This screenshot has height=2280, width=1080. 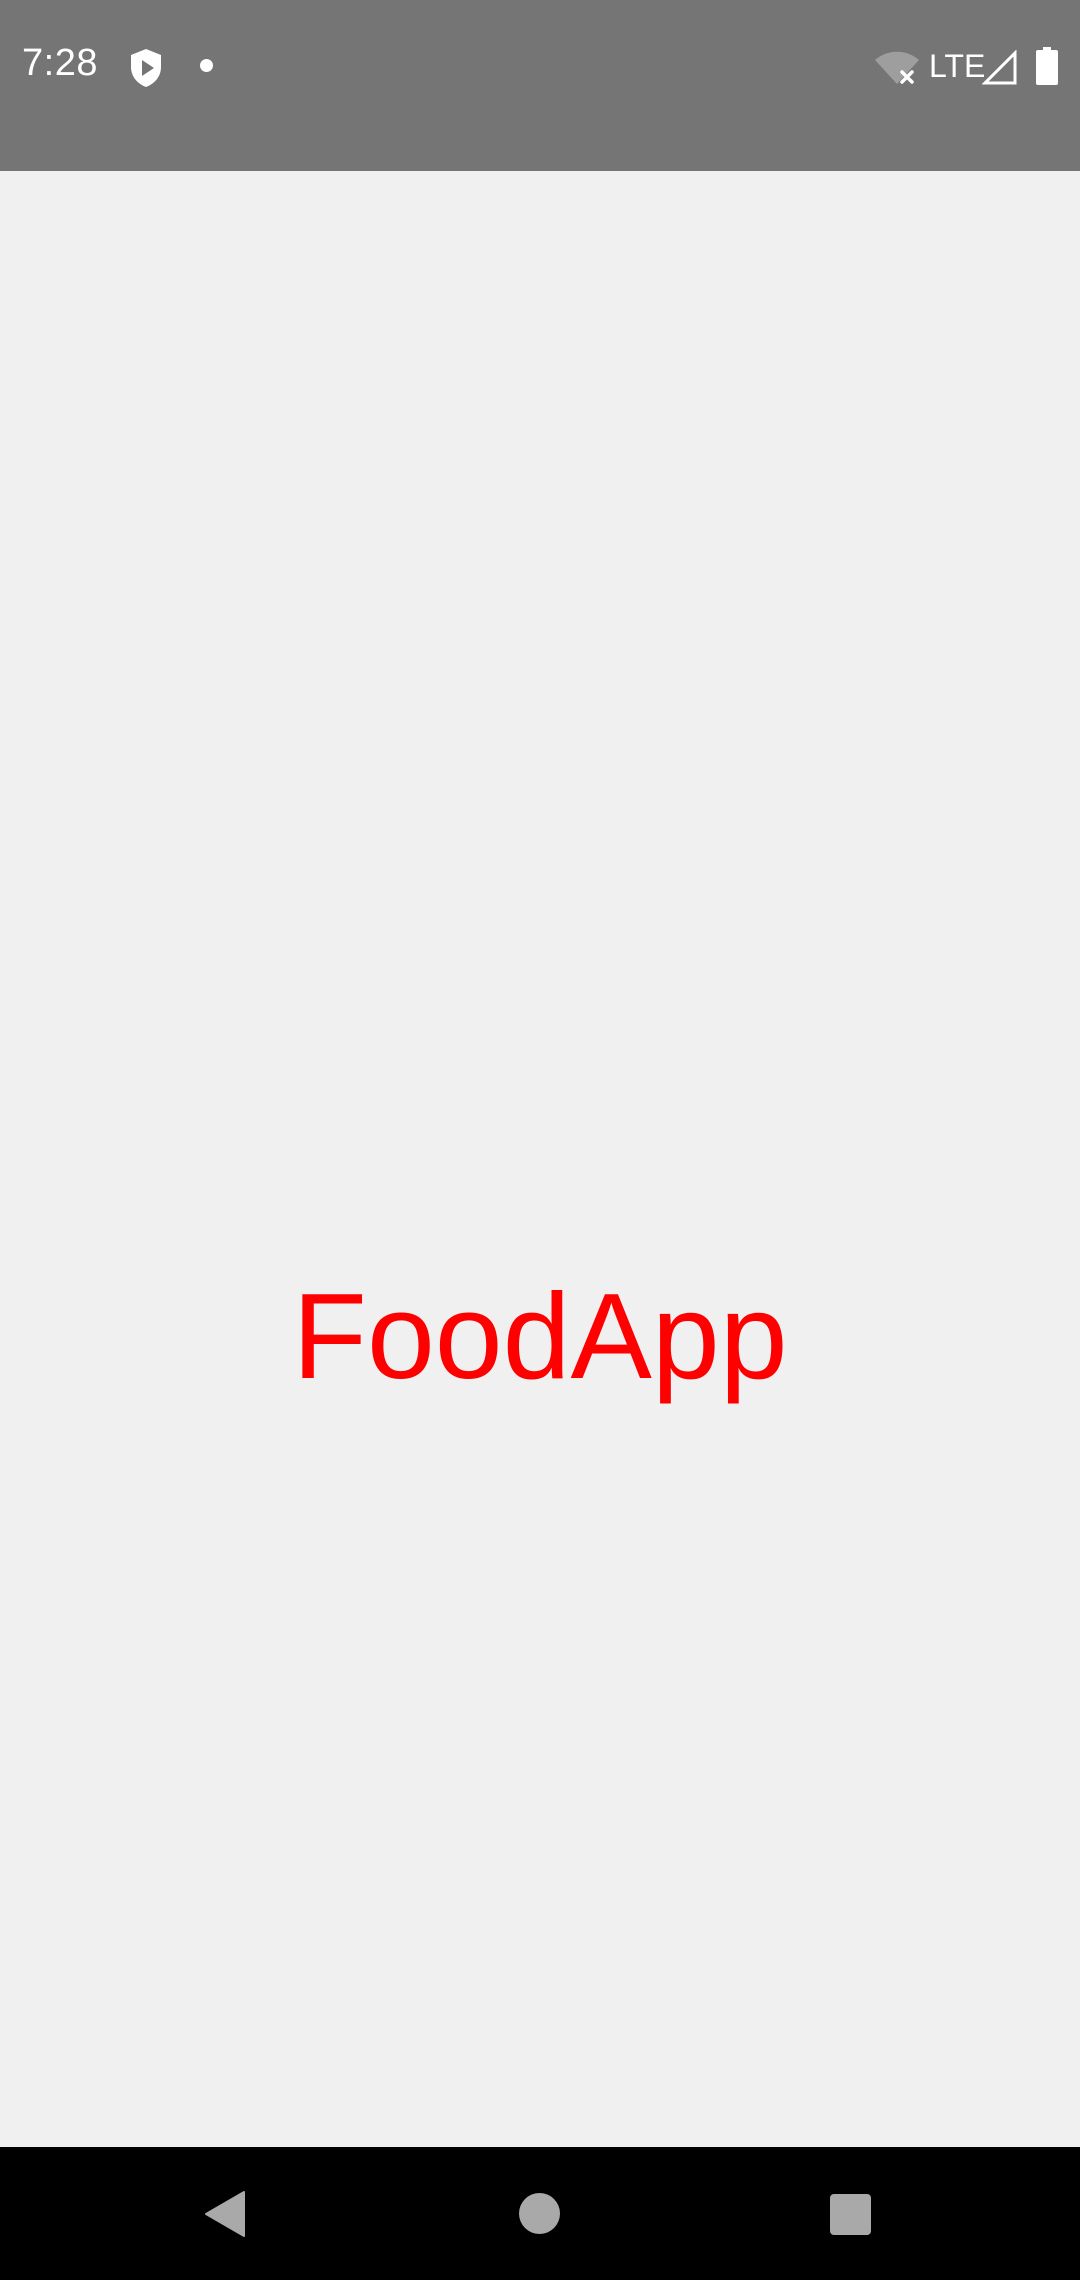 I want to click on navigation-bar, so click(x=540, y=2213).